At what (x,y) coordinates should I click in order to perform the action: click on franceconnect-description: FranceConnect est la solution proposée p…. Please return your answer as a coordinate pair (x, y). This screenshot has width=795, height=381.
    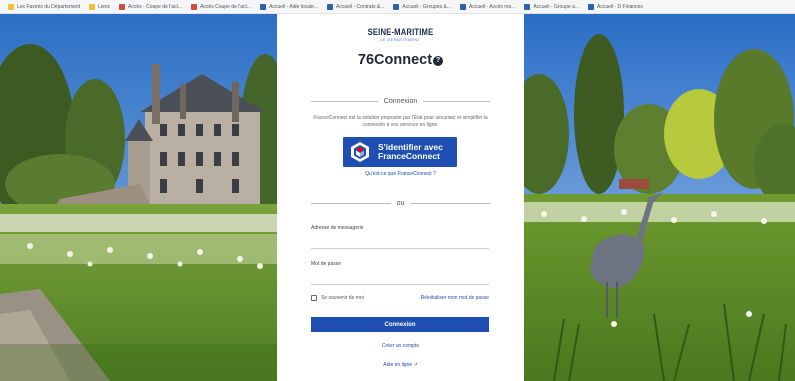
    Looking at the image, I should click on (400, 121).